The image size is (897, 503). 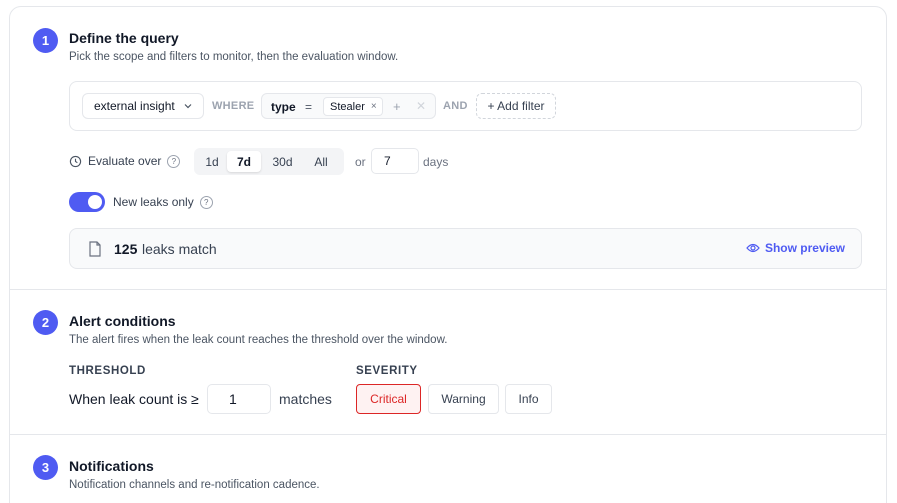 What do you see at coordinates (87, 202) in the screenshot?
I see `new-leaks-toggle` at bounding box center [87, 202].